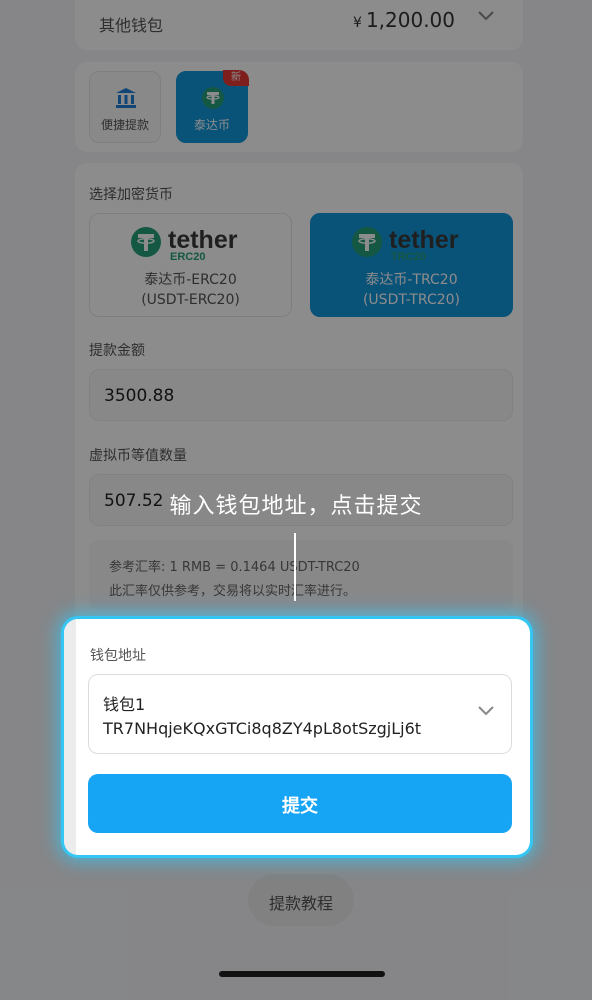 The height and width of the screenshot is (1000, 592). Describe the element at coordinates (302, 974) in the screenshot. I see `home-indicator` at that location.